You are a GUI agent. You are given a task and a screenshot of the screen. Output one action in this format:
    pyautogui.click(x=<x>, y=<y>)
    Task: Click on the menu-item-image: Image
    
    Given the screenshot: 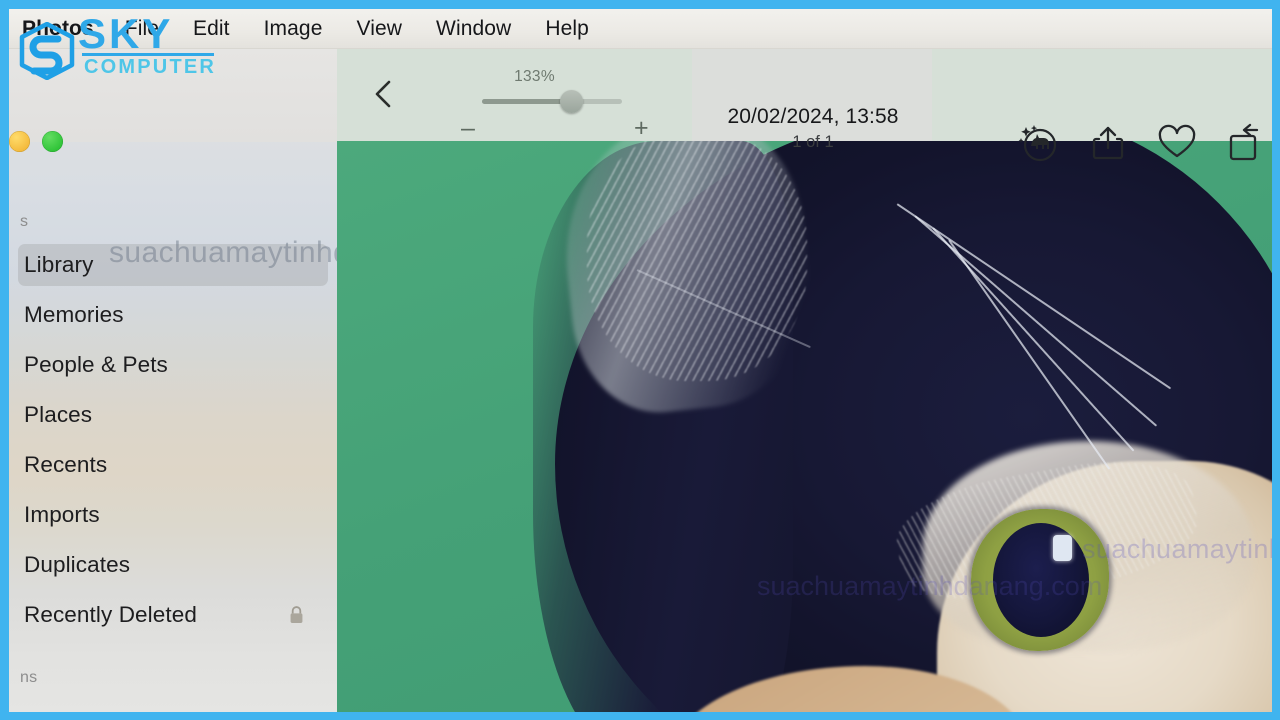 What is the action you would take?
    pyautogui.click(x=293, y=28)
    